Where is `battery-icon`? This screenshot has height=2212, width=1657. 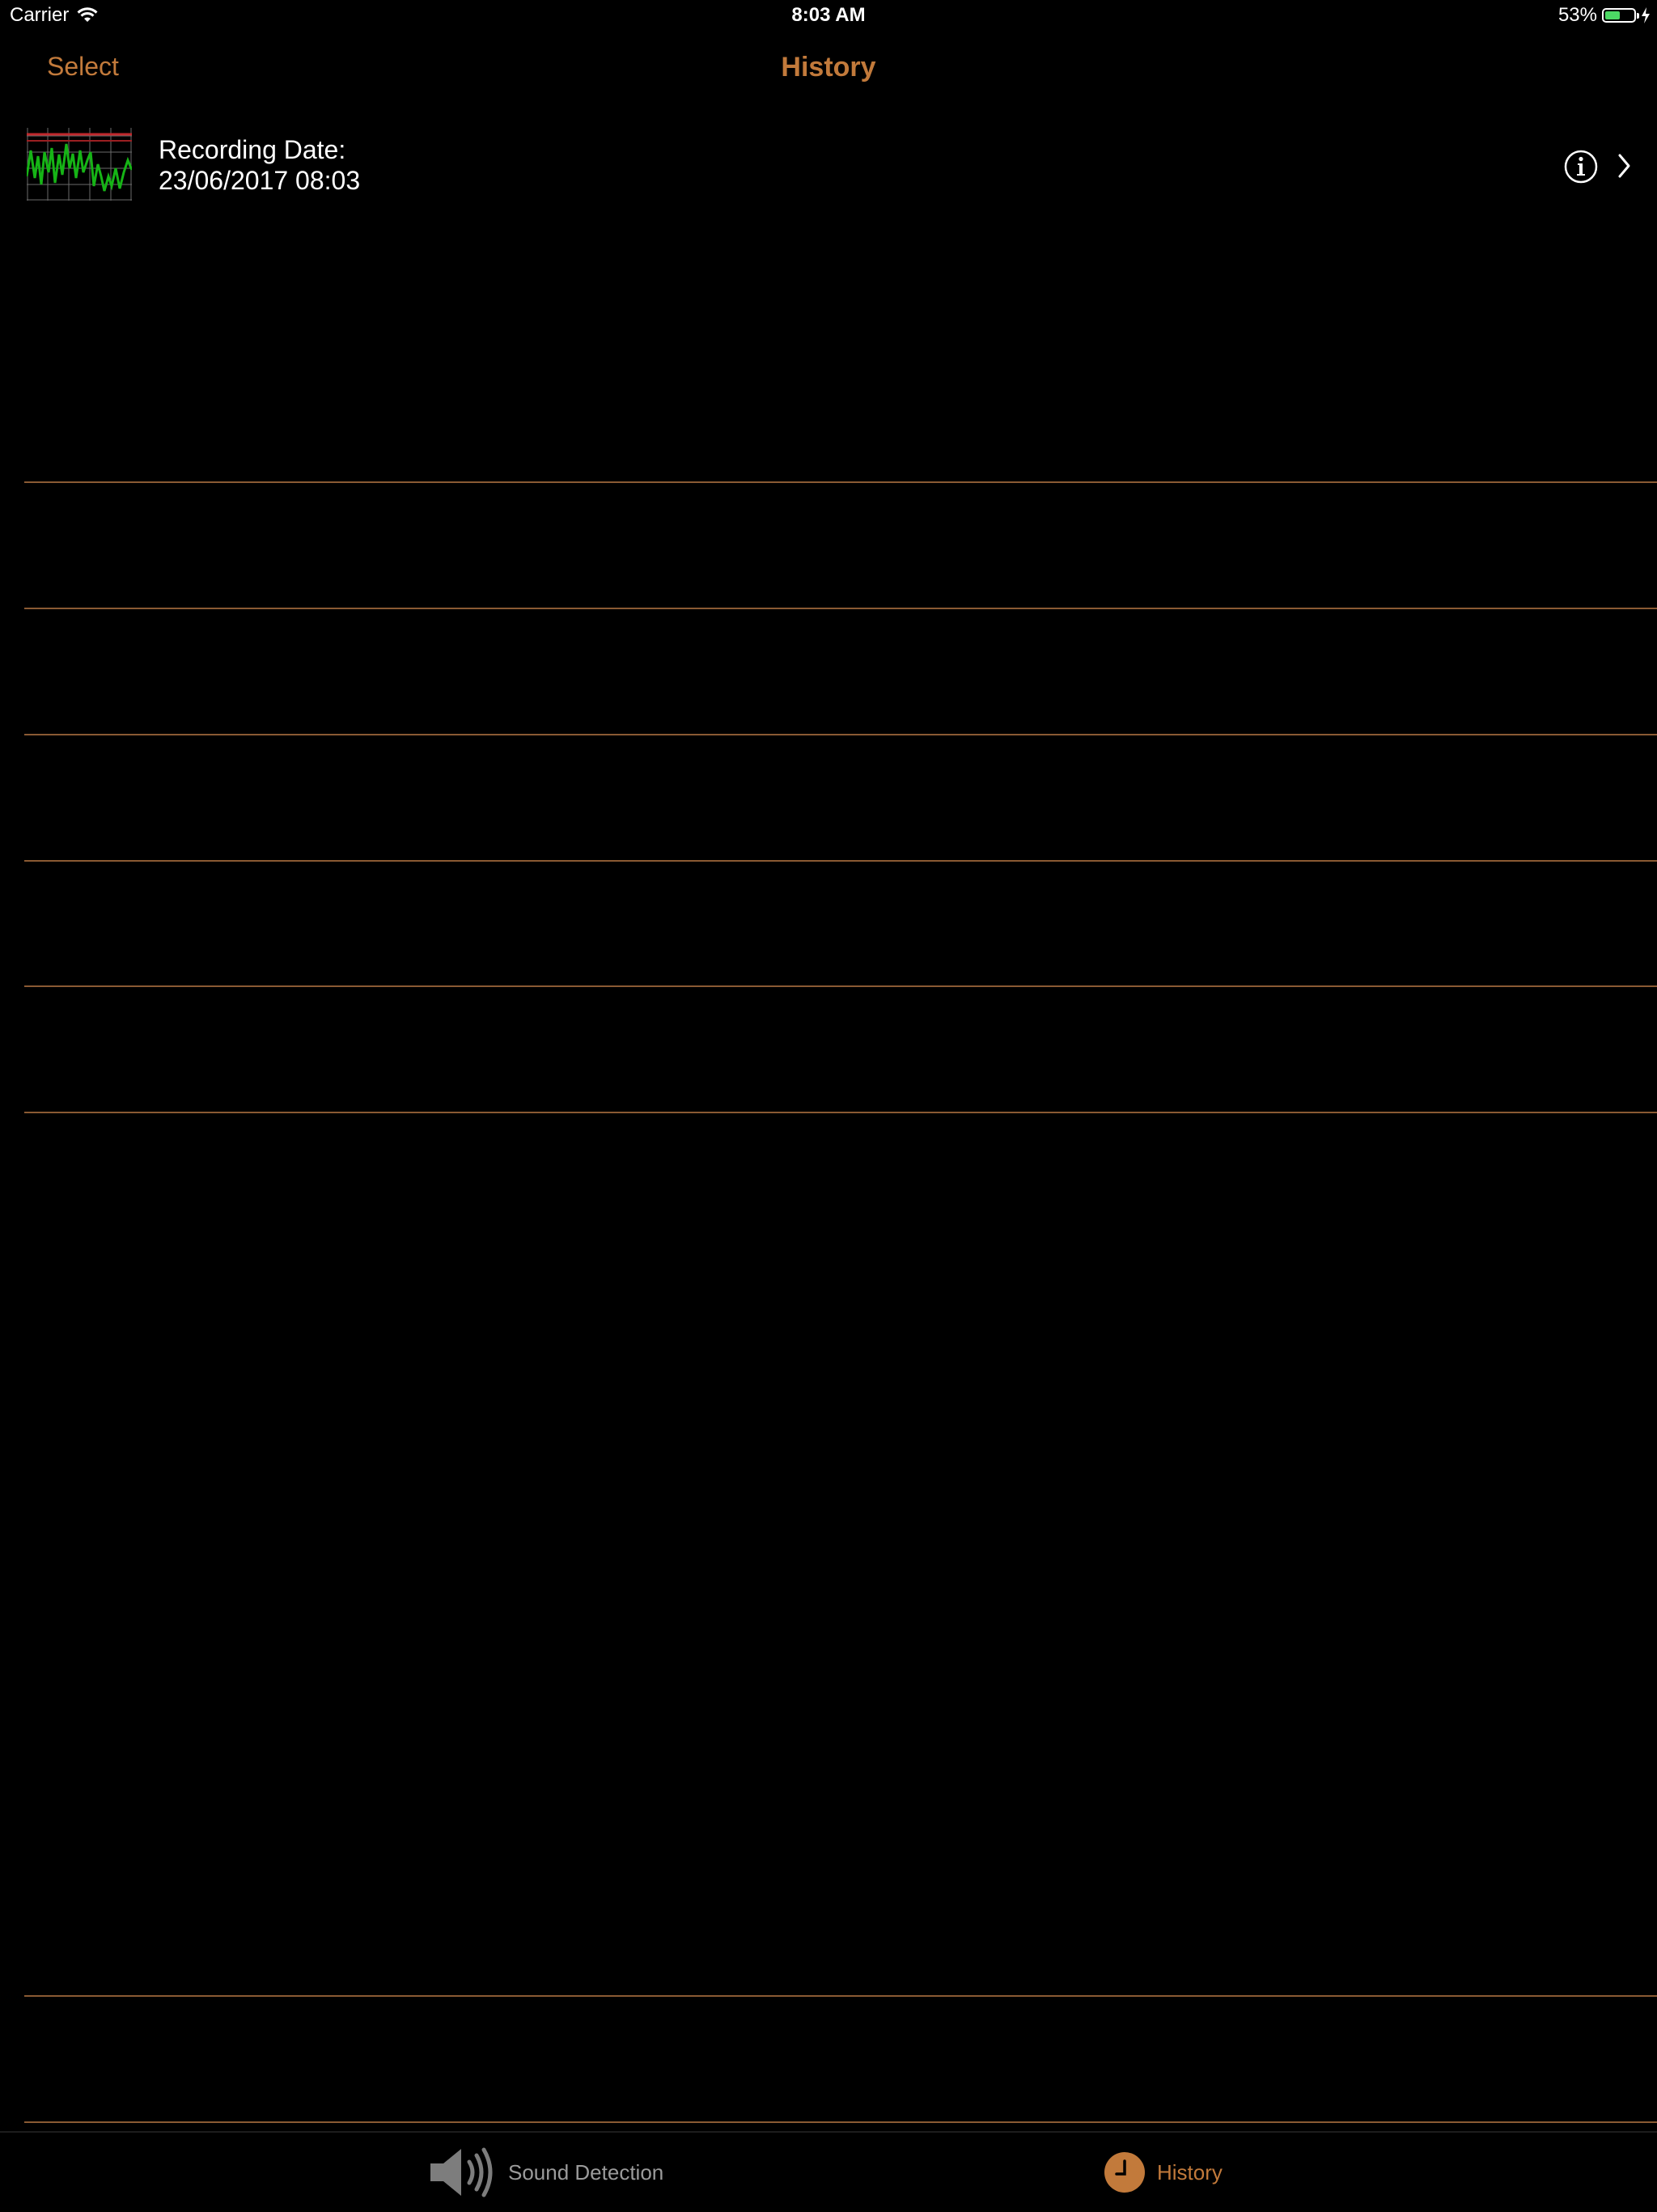 battery-icon is located at coordinates (1620, 15).